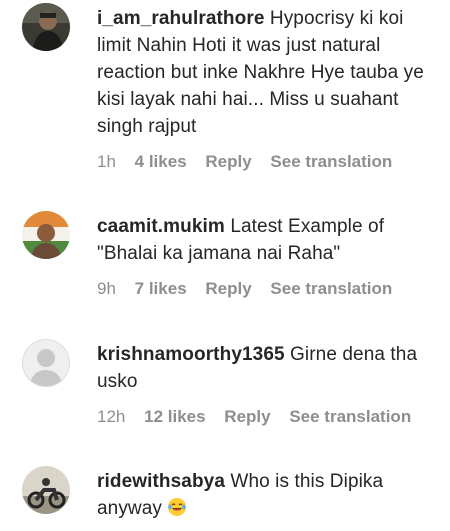 Image resolution: width=450 pixels, height=531 pixels. What do you see at coordinates (106, 288) in the screenshot?
I see `comment-time: 9h` at bounding box center [106, 288].